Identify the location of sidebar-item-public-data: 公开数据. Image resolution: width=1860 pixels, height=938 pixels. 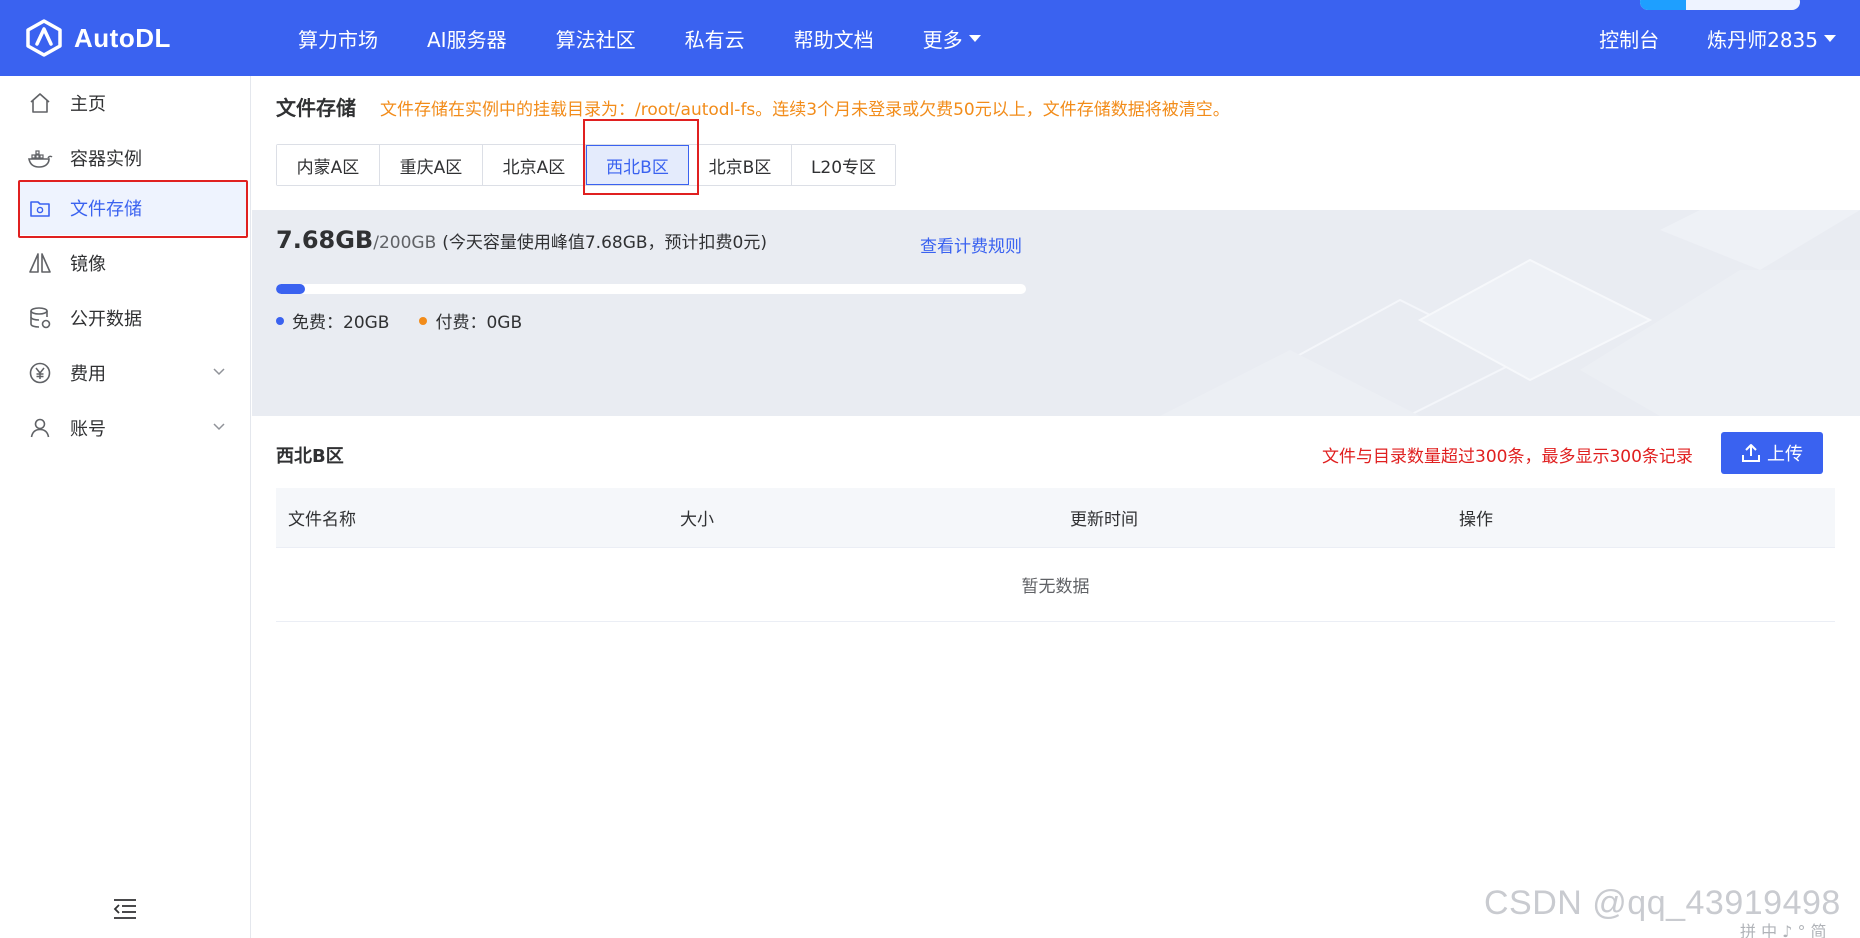
(134, 318).